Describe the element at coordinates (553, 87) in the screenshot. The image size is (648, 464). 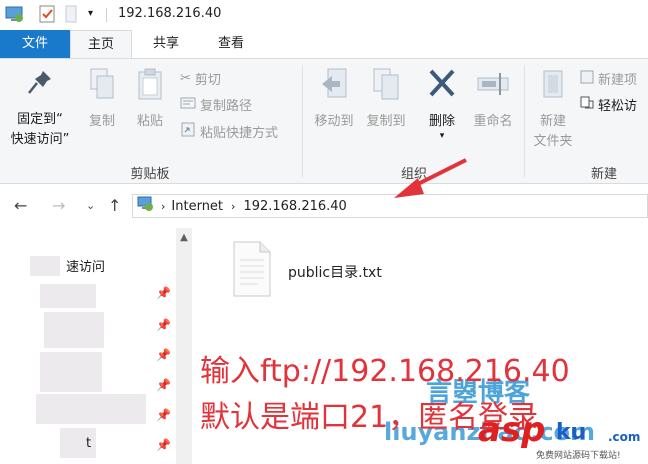
I see `new-folder-icon` at that location.